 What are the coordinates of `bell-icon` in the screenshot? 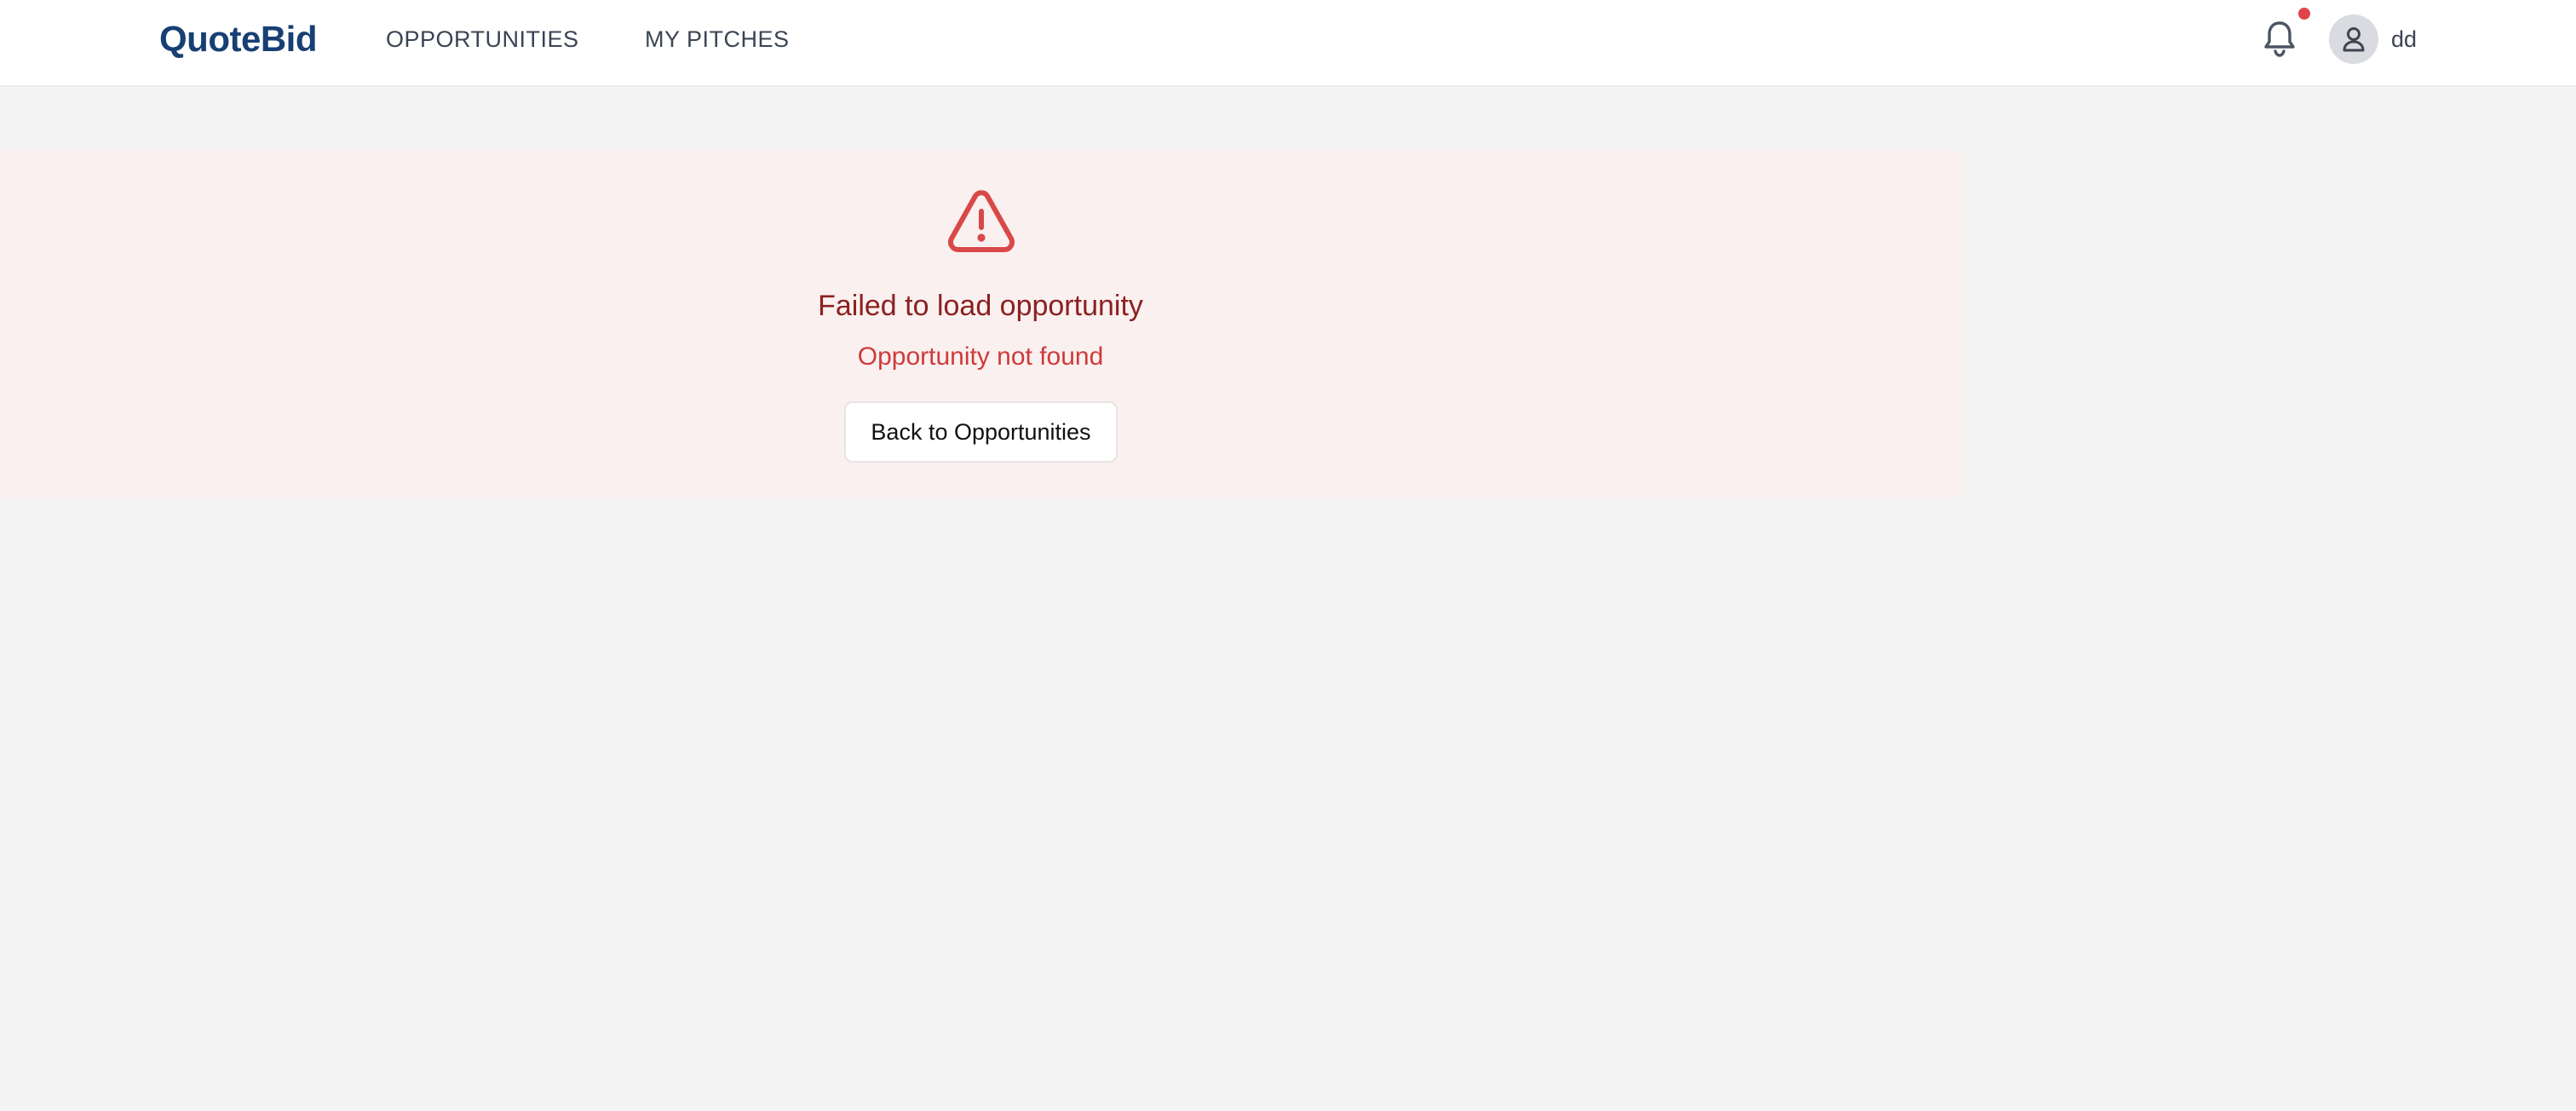 It's located at (2280, 38).